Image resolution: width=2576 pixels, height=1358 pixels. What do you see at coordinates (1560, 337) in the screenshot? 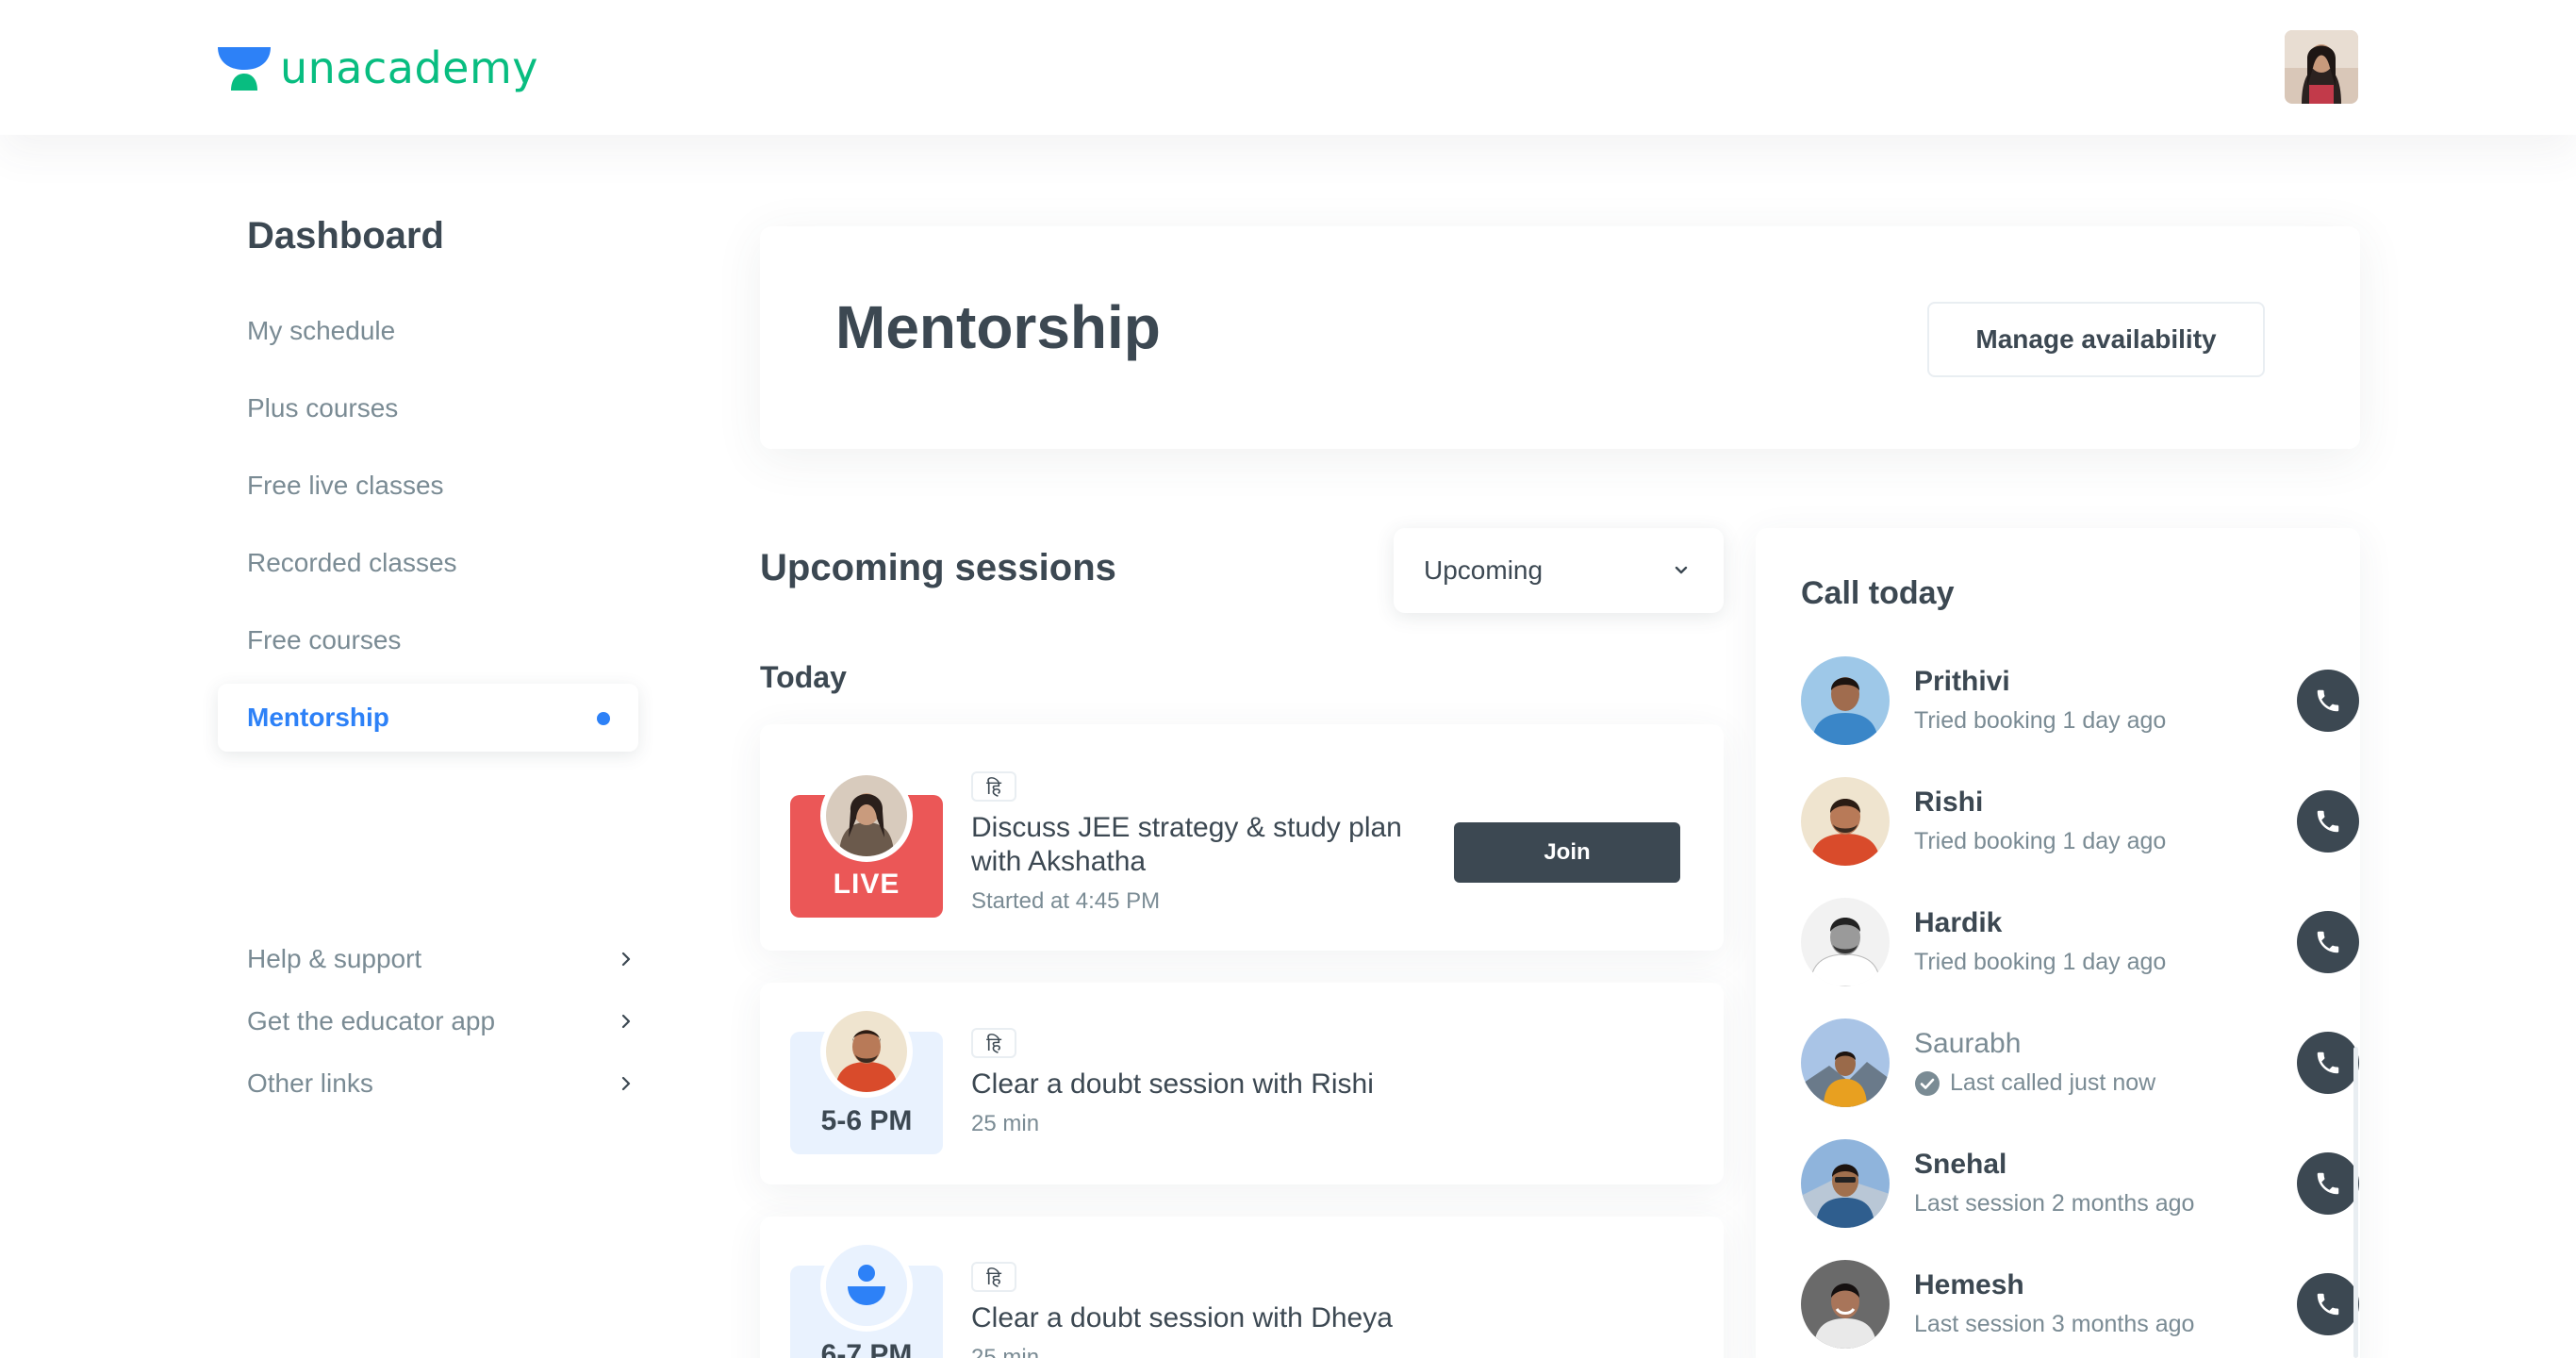
I see `mentorship-header-card: Mentorship Manage availability` at bounding box center [1560, 337].